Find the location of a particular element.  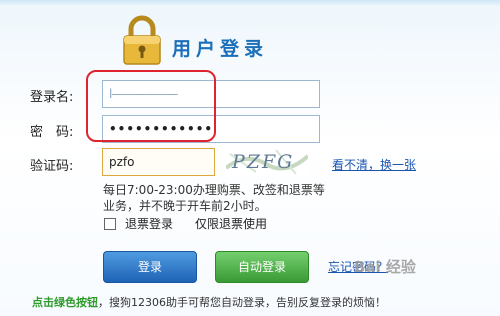

captcha-field: pzfo is located at coordinates (158, 162).